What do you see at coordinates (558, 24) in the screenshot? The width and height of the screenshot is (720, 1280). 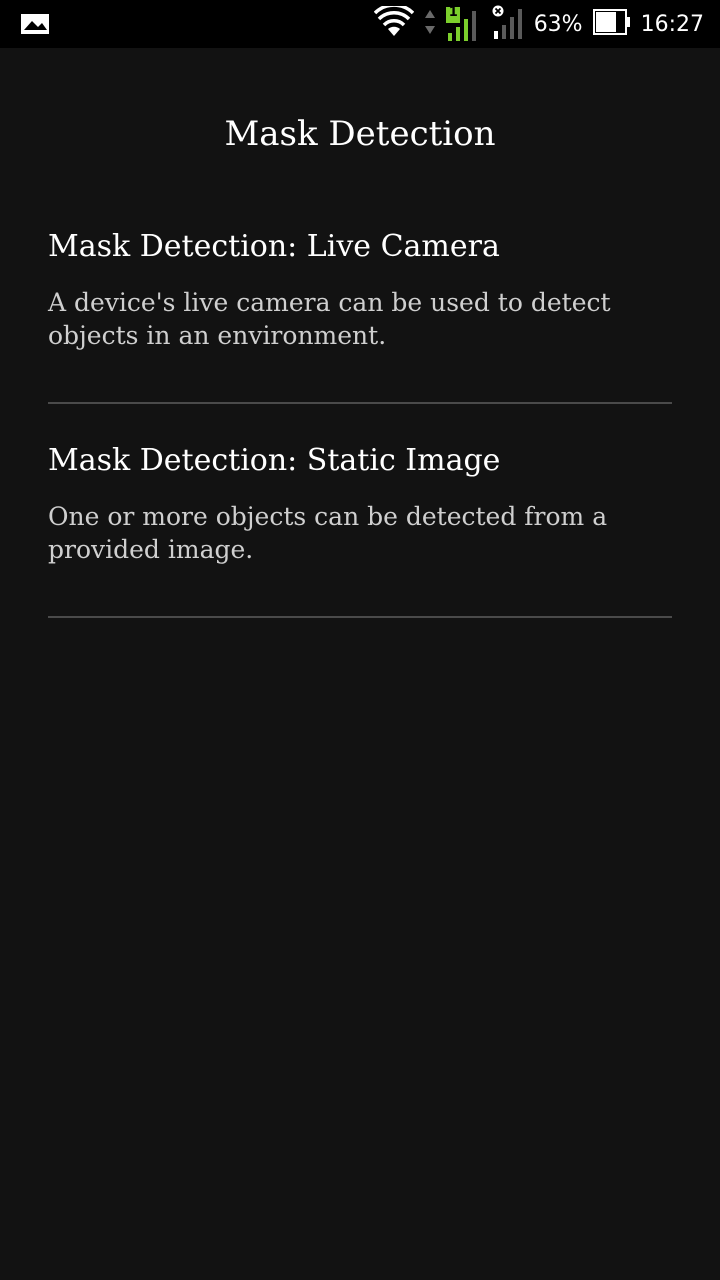 I see `battery-percent: 63%` at bounding box center [558, 24].